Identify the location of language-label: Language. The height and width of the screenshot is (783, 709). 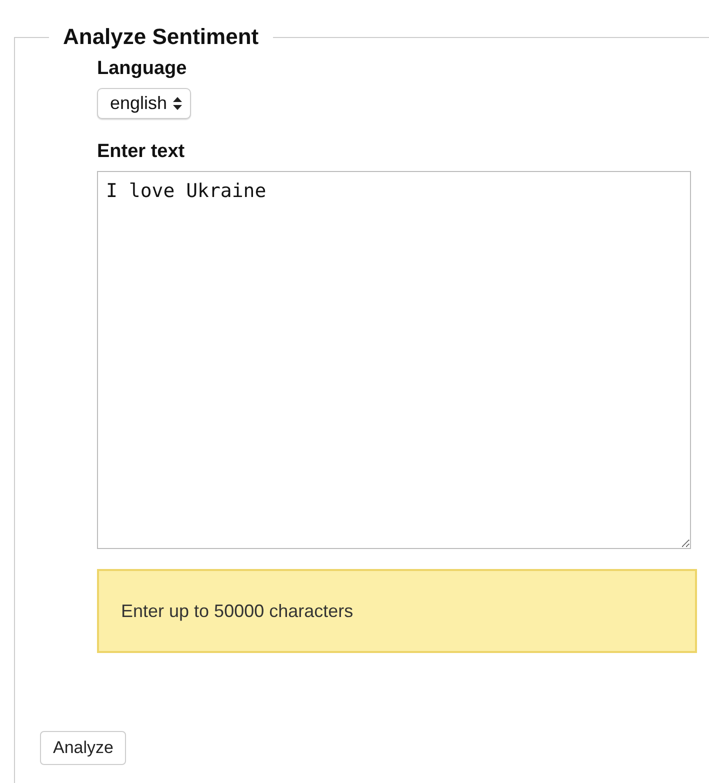
(142, 69).